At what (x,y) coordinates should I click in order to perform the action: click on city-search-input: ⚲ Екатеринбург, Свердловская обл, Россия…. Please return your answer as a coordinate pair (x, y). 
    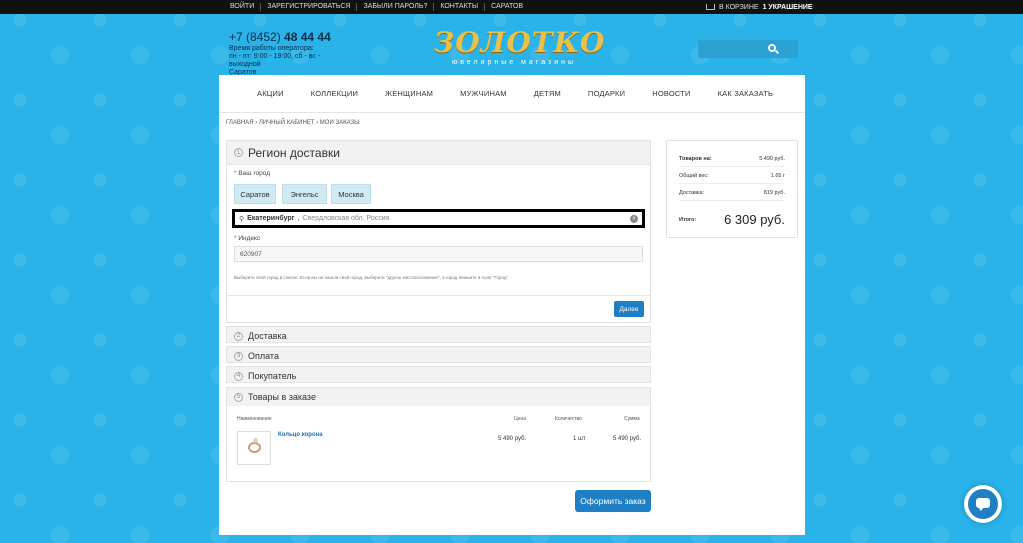
    Looking at the image, I should click on (438, 218).